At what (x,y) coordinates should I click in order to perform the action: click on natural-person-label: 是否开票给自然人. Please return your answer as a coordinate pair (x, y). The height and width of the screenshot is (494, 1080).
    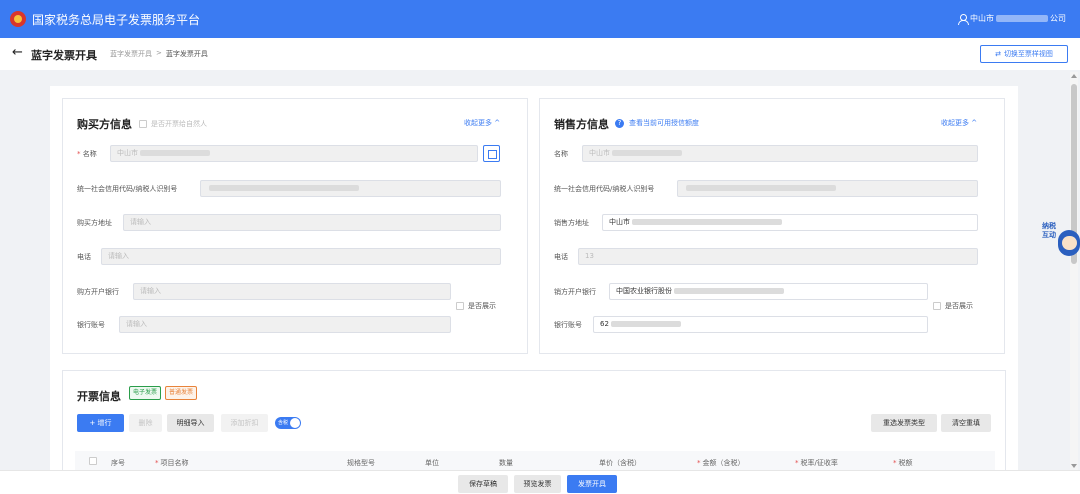
    Looking at the image, I should click on (179, 124).